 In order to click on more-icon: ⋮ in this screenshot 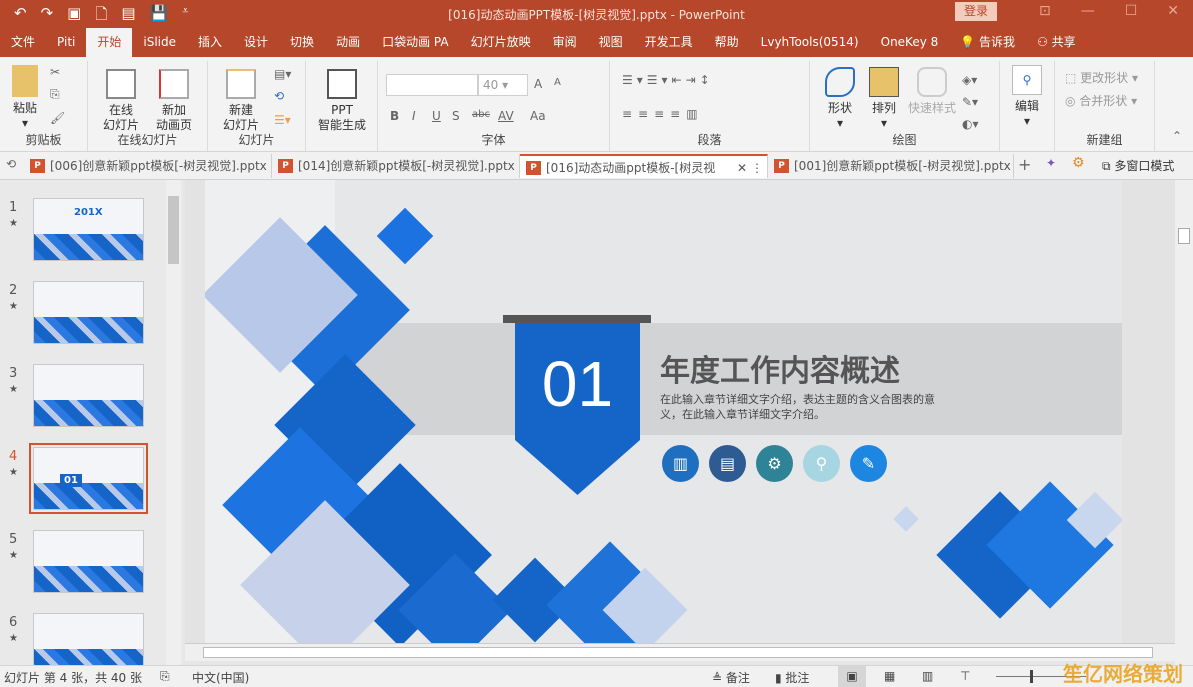, I will do `click(757, 167)`.